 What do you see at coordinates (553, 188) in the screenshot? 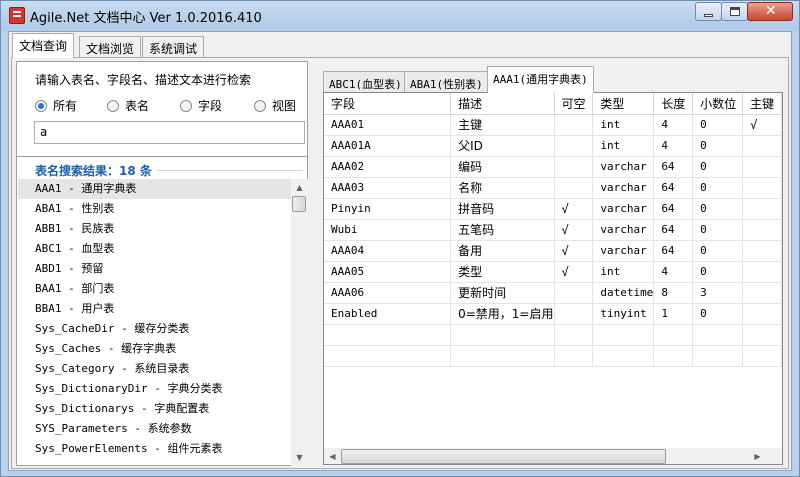
I see `table-row: AAA03 名称 varchar 64 0` at bounding box center [553, 188].